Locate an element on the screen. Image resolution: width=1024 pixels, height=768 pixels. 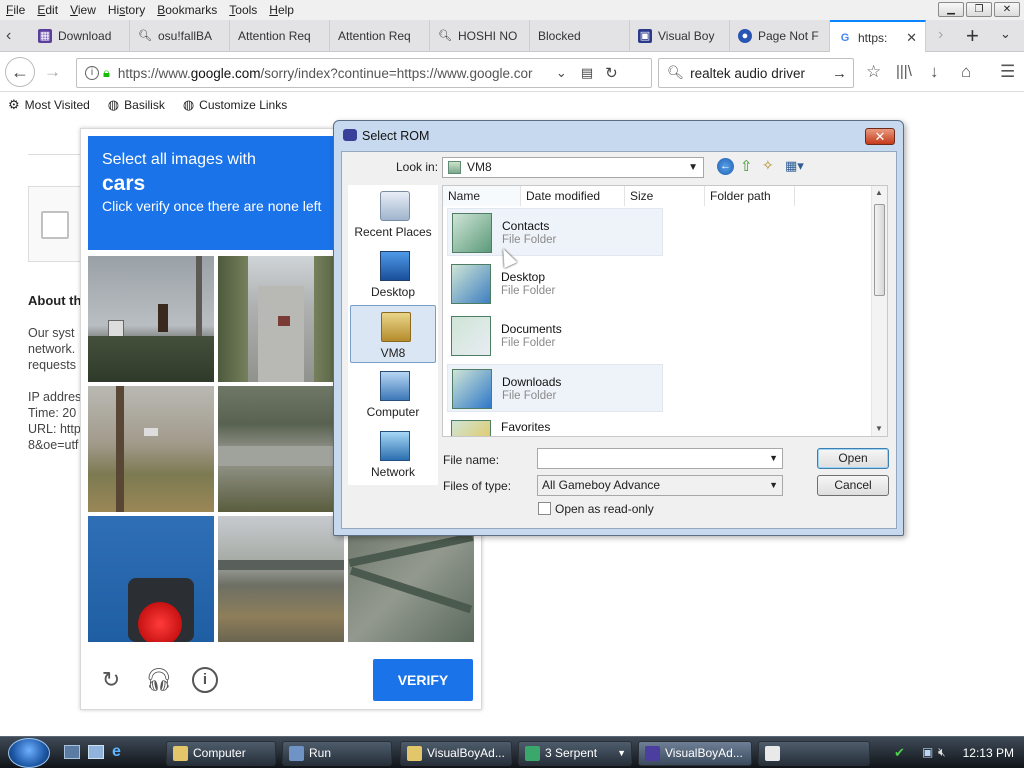
search-bar: 🔍︎ realtek audio driver → is located at coordinates (756, 73).